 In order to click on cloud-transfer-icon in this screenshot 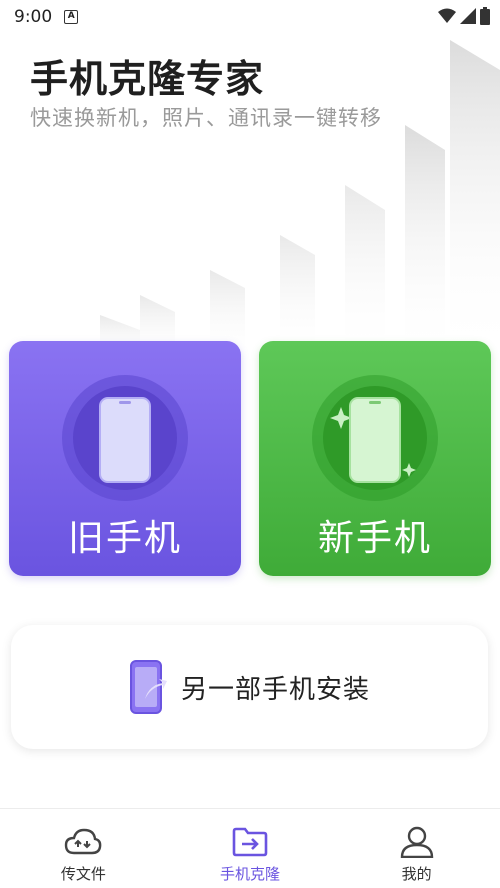, I will do `click(83, 841)`.